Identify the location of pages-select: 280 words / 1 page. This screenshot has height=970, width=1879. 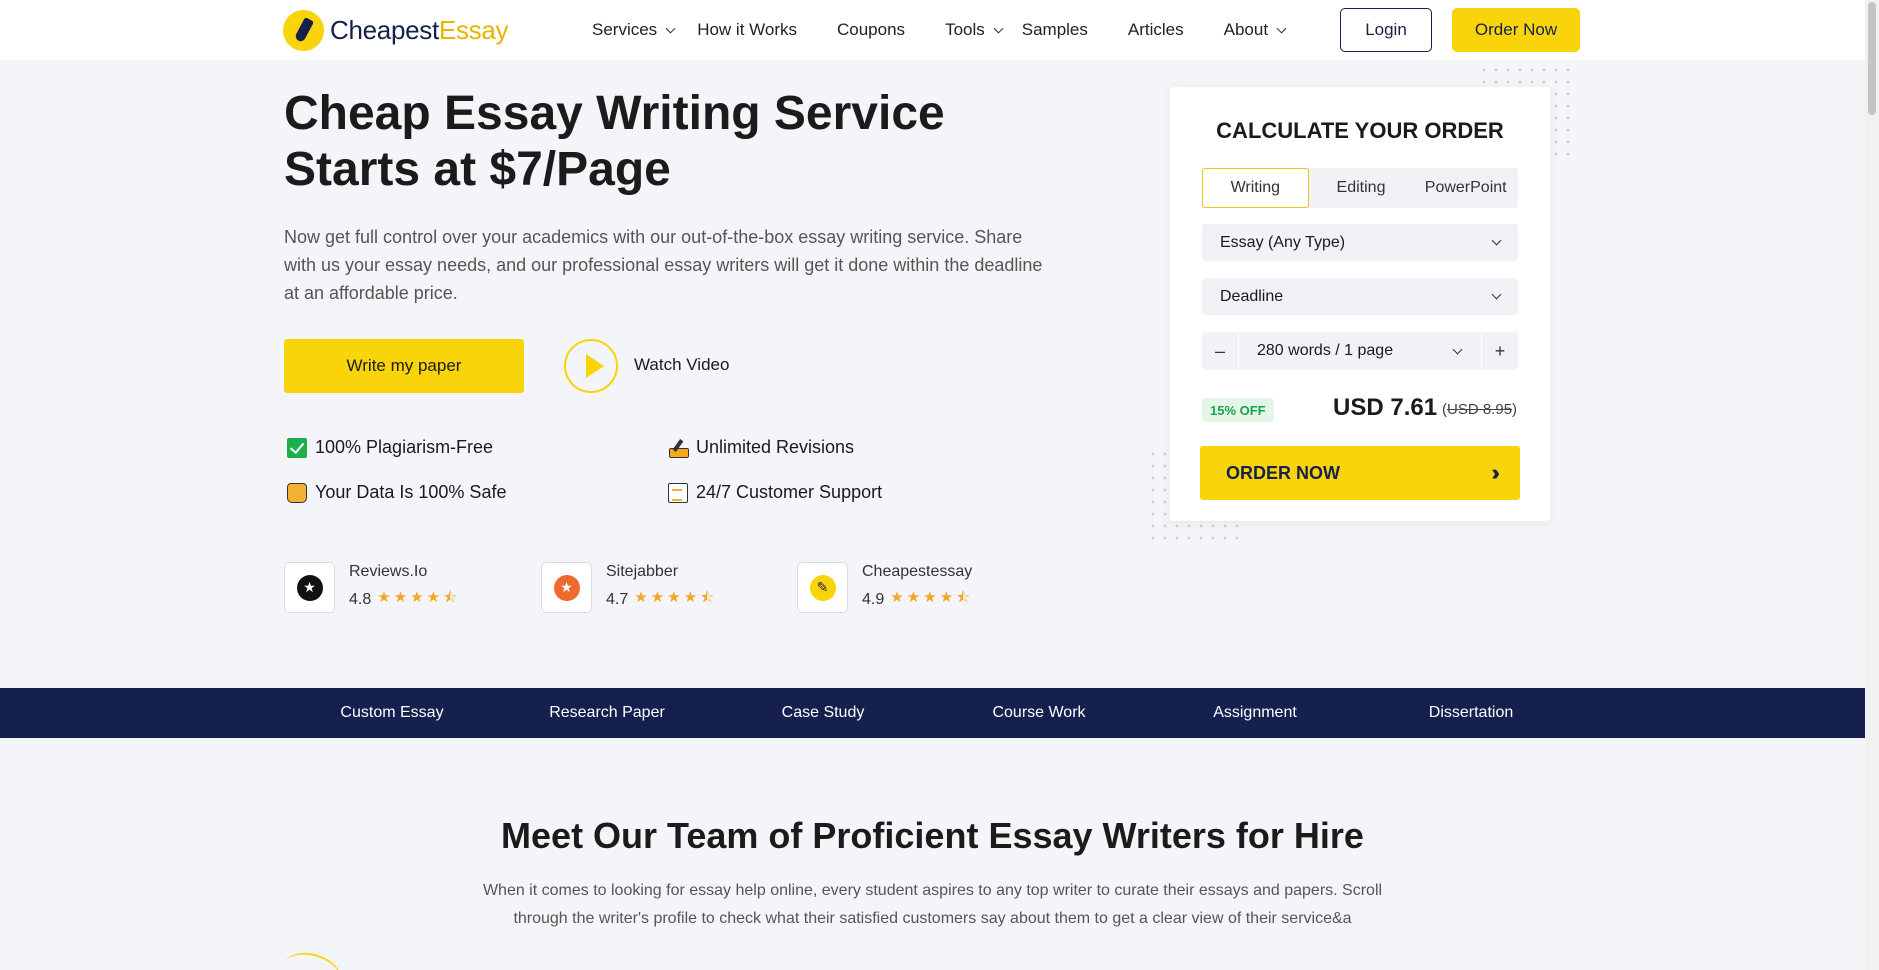
(1360, 351).